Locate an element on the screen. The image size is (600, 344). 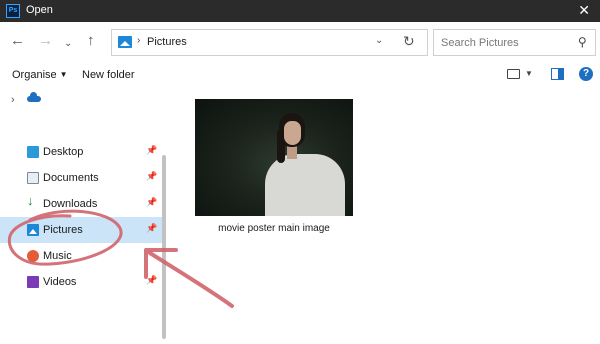
sidebar-item-label: Music is located at coordinates (57, 256).